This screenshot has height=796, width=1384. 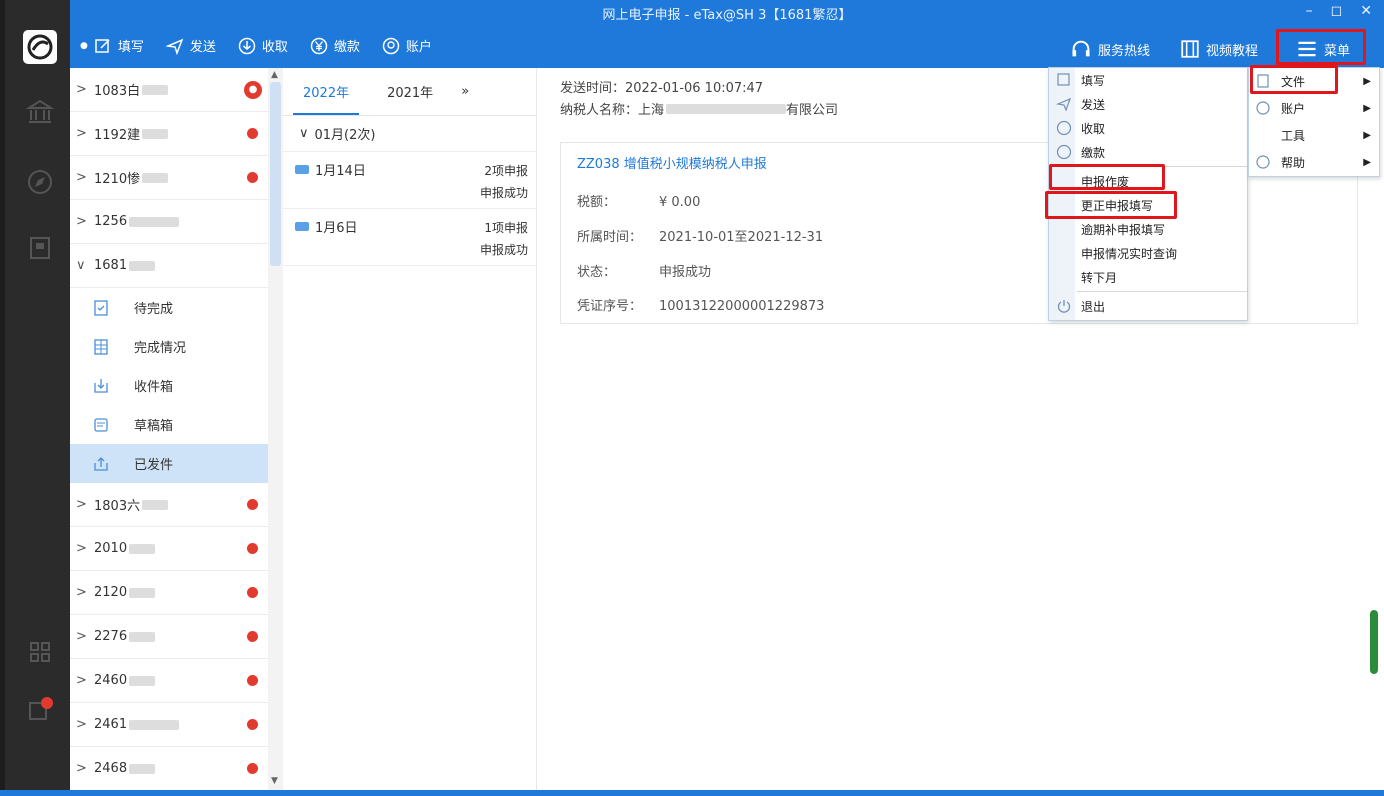 I want to click on send-icon, so click(x=174, y=46).